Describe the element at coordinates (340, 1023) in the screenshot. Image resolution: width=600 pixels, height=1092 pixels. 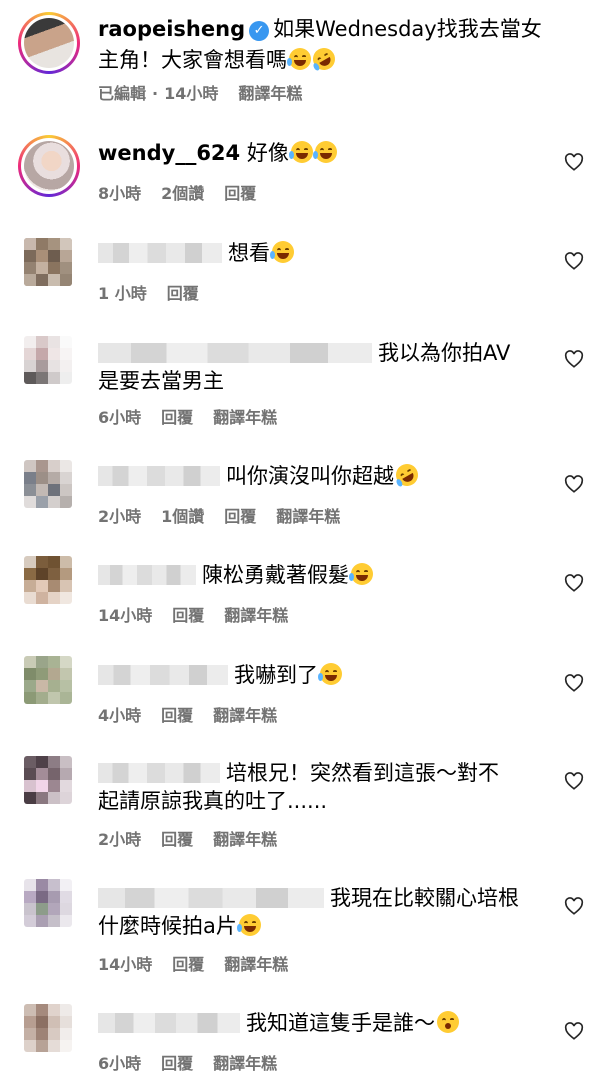
I see `comment-text: 我知道這隻手是誰～` at that location.